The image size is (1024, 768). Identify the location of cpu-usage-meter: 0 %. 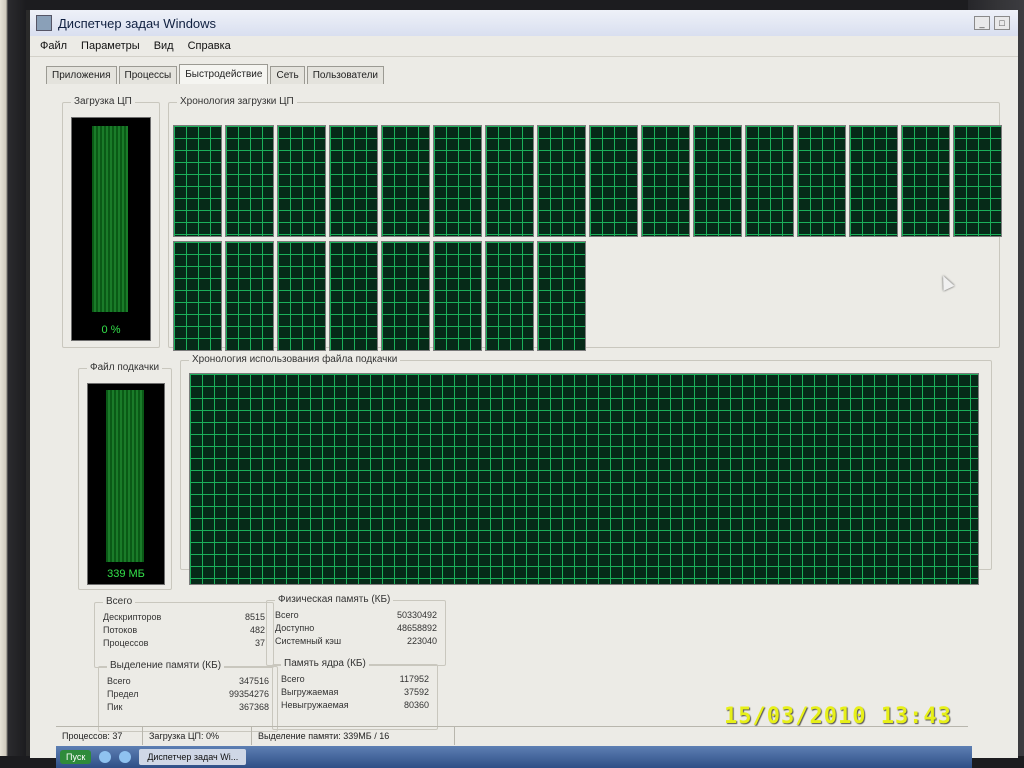
(111, 229).